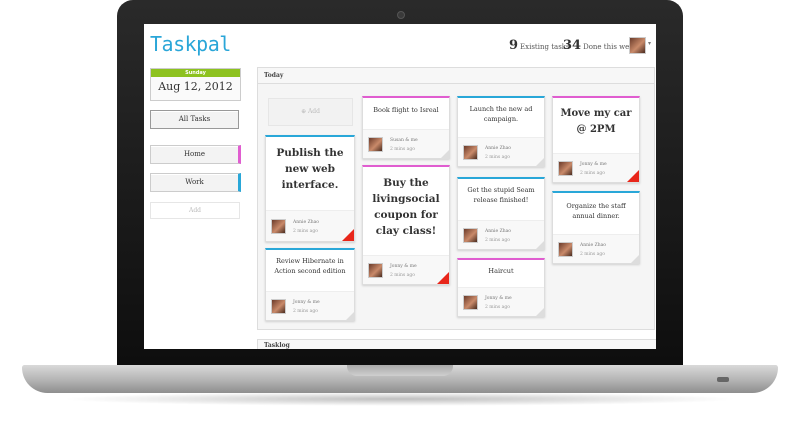 Image resolution: width=800 pixels, height=425 pixels. I want to click on add-list-button: Add, so click(195, 210).